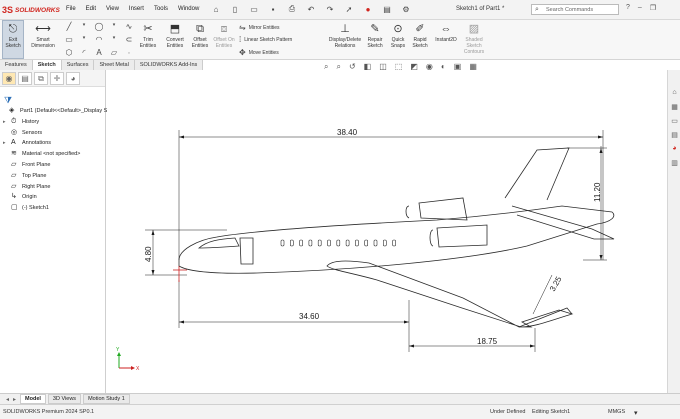  I want to click on menu-insert: Insert, so click(136, 9).